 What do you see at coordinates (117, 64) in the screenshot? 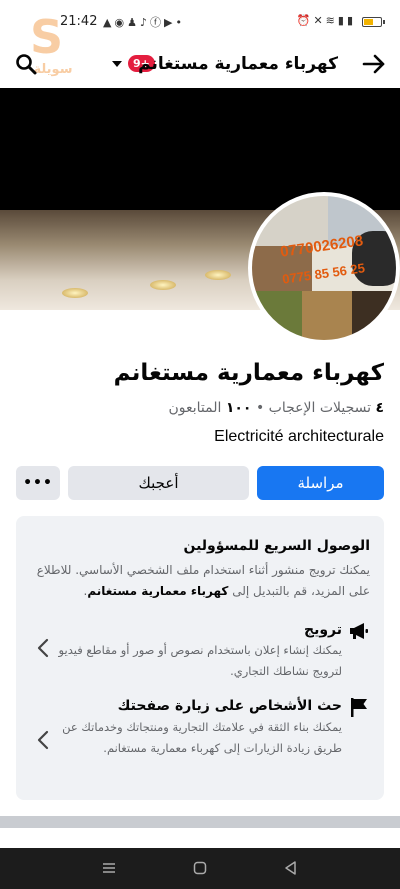
I see `chevron-down-icon` at bounding box center [117, 64].